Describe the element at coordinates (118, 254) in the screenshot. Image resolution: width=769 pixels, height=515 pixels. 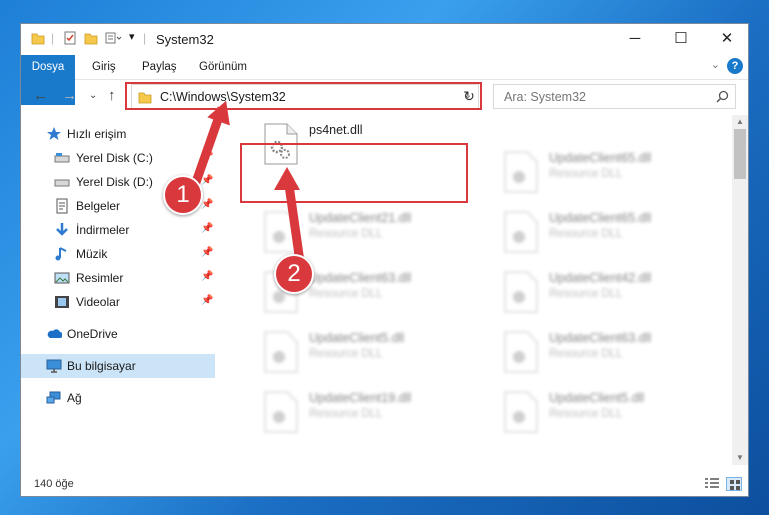
I see `sidebar-item-music: Müzik 📌` at that location.